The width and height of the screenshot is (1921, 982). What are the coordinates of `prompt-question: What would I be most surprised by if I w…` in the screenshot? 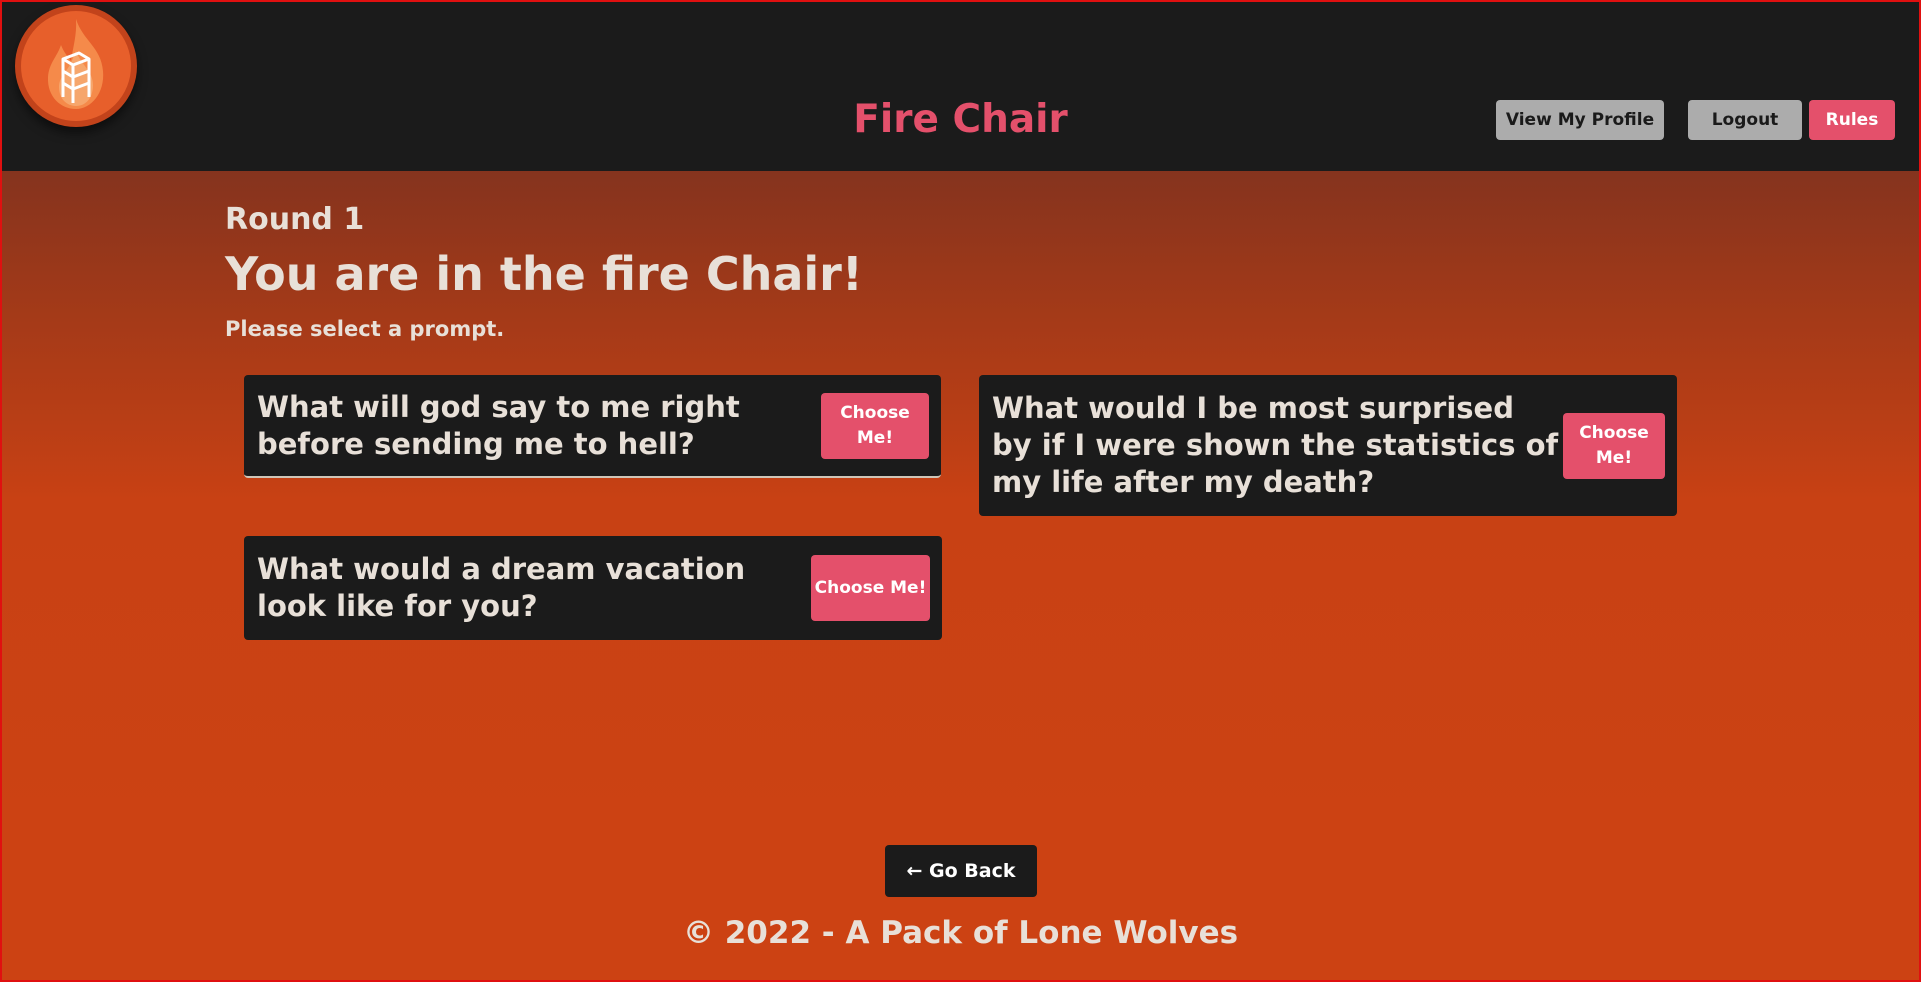 It's located at (1275, 445).